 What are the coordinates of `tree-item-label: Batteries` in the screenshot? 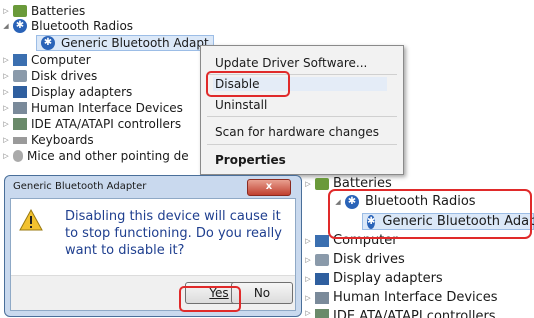 It's located at (58, 11).